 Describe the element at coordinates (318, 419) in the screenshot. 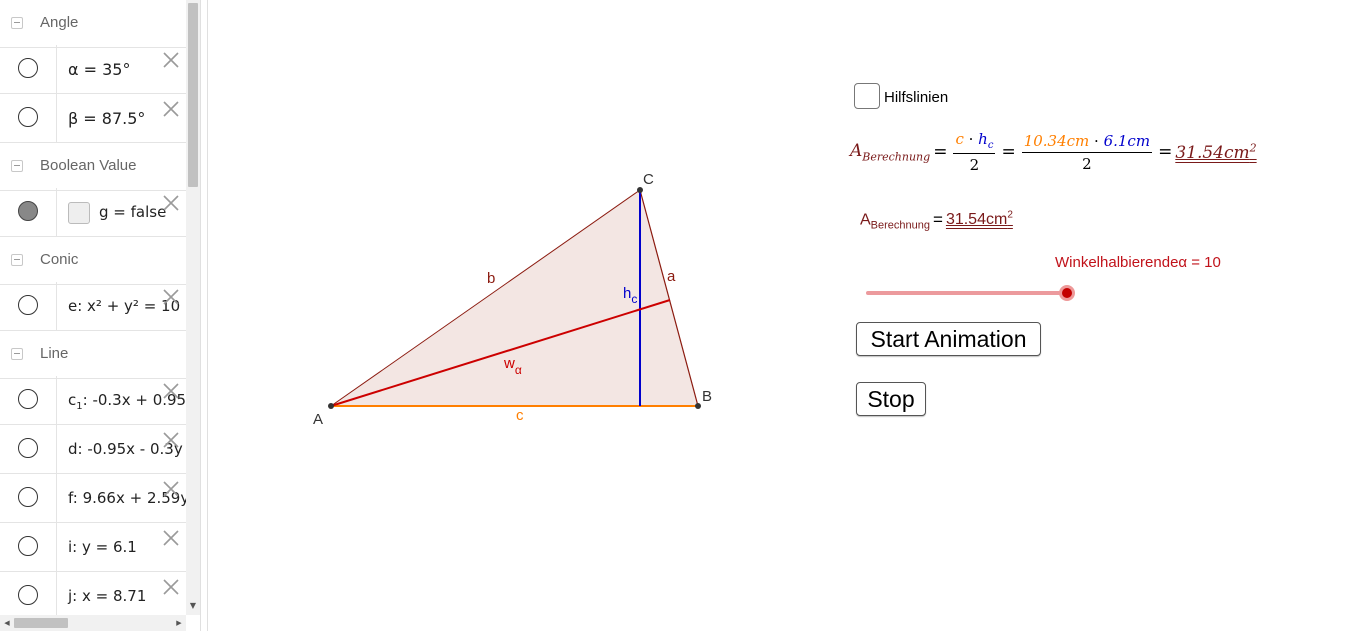

I see `label-A: A` at that location.